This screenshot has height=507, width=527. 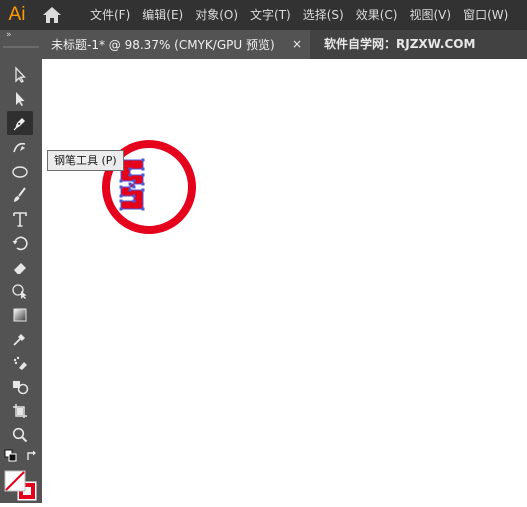 I want to click on app-logo: Ai, so click(x=17, y=14).